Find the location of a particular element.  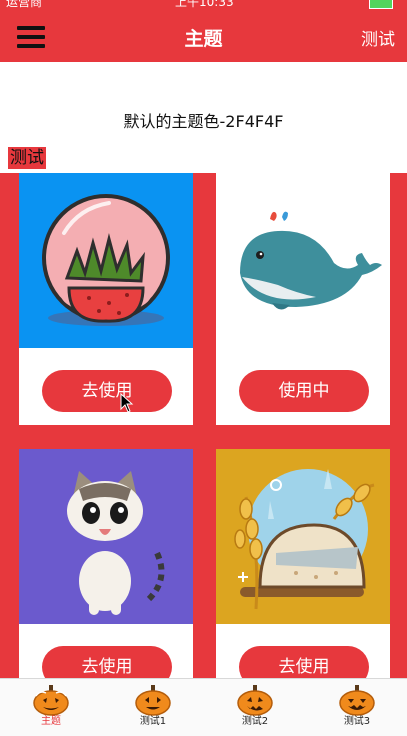

theme-card-3: 去使用 is located at coordinates (106, 563).